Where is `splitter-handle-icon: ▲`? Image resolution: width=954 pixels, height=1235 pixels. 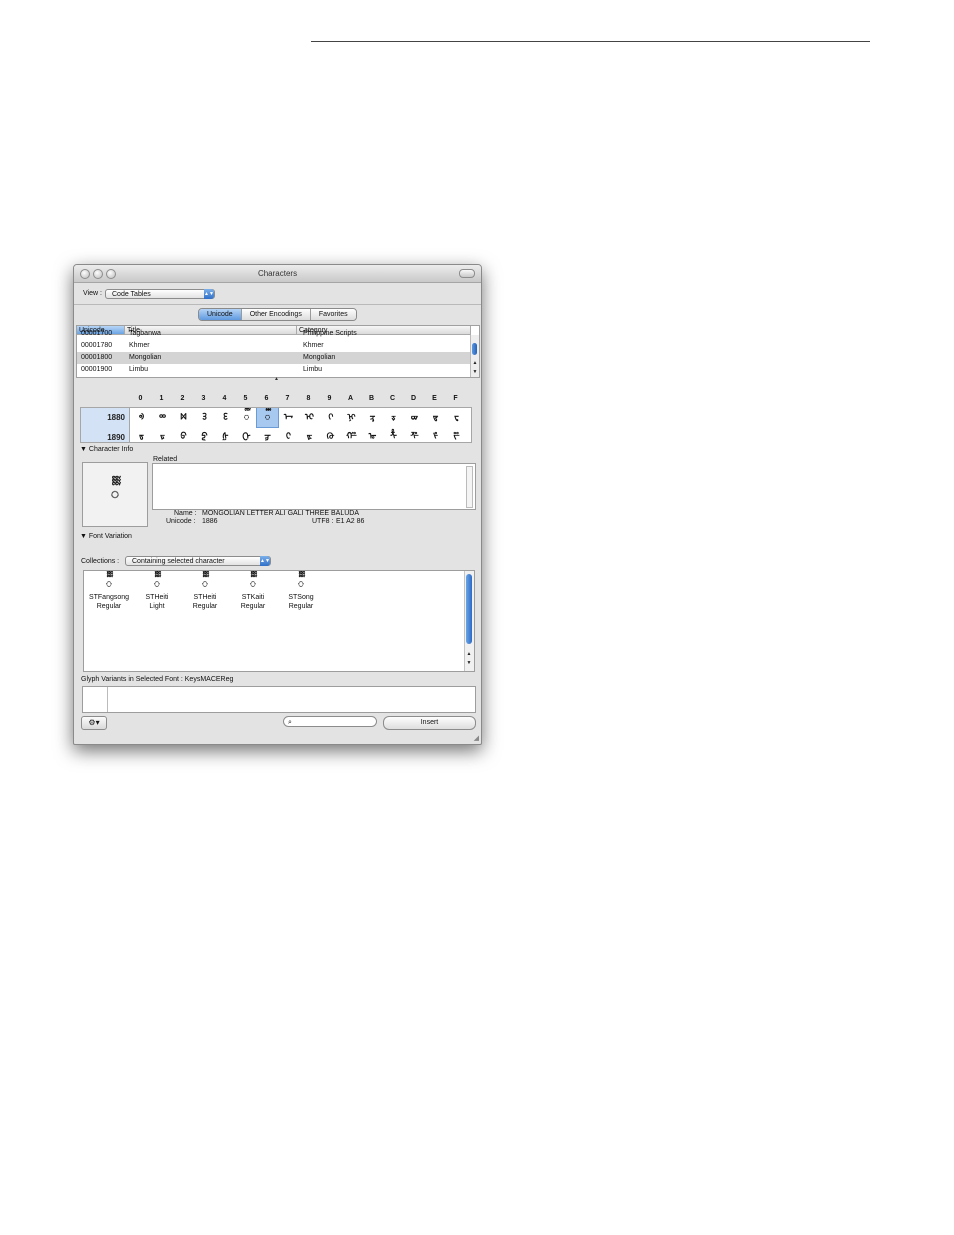 splitter-handle-icon: ▲ is located at coordinates (276, 379).